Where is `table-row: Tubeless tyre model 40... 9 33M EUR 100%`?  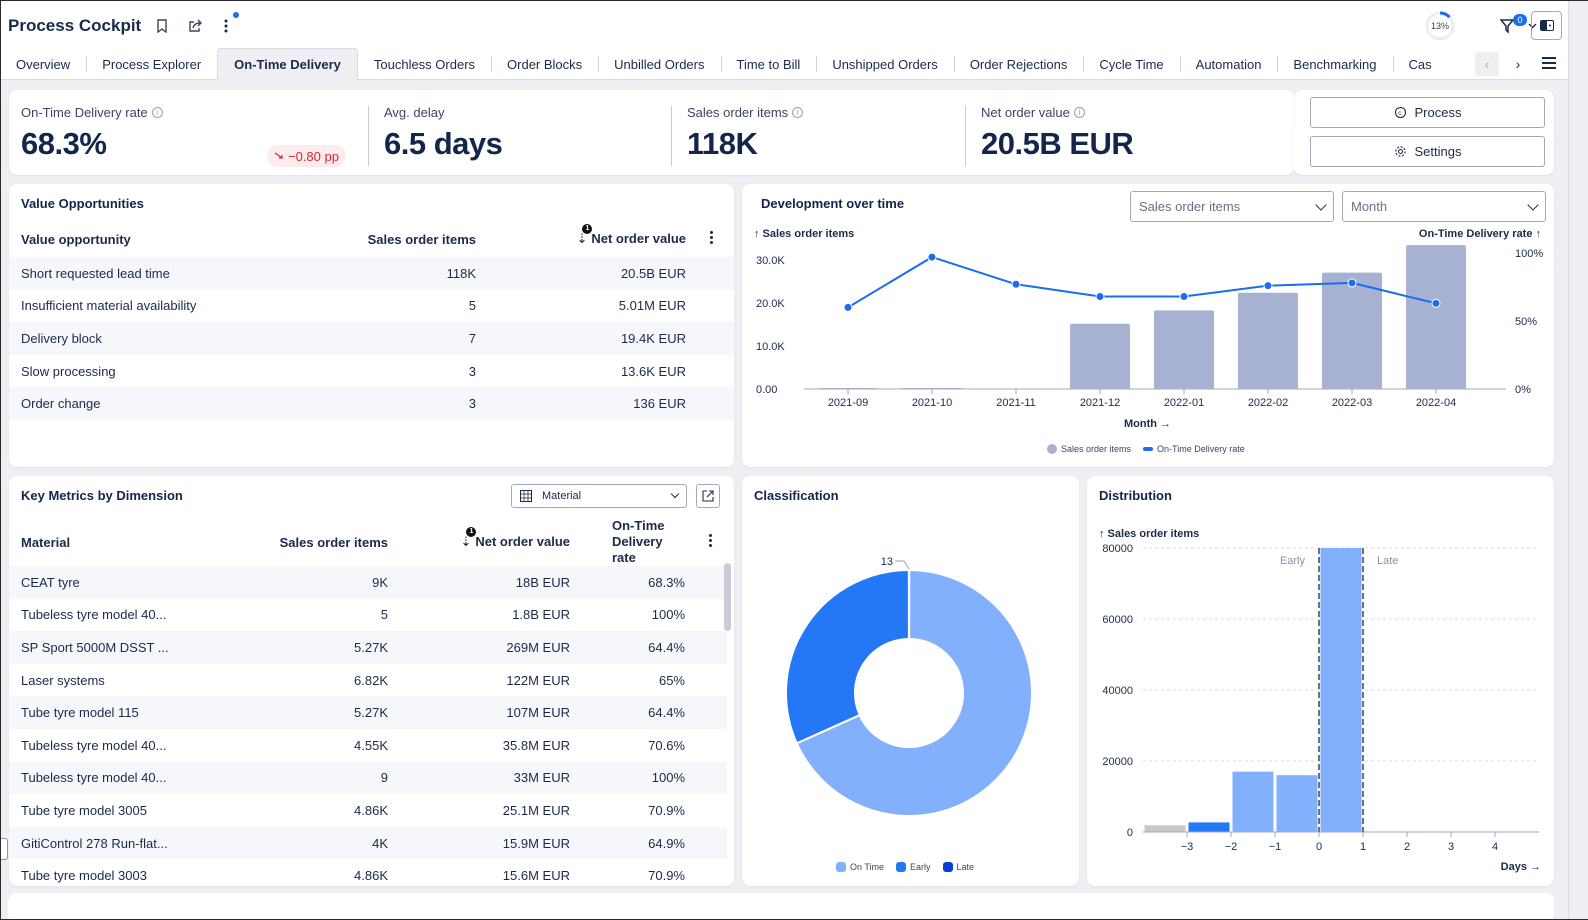 table-row: Tubeless tyre model 40... 9 33M EUR 100% is located at coordinates (368, 778).